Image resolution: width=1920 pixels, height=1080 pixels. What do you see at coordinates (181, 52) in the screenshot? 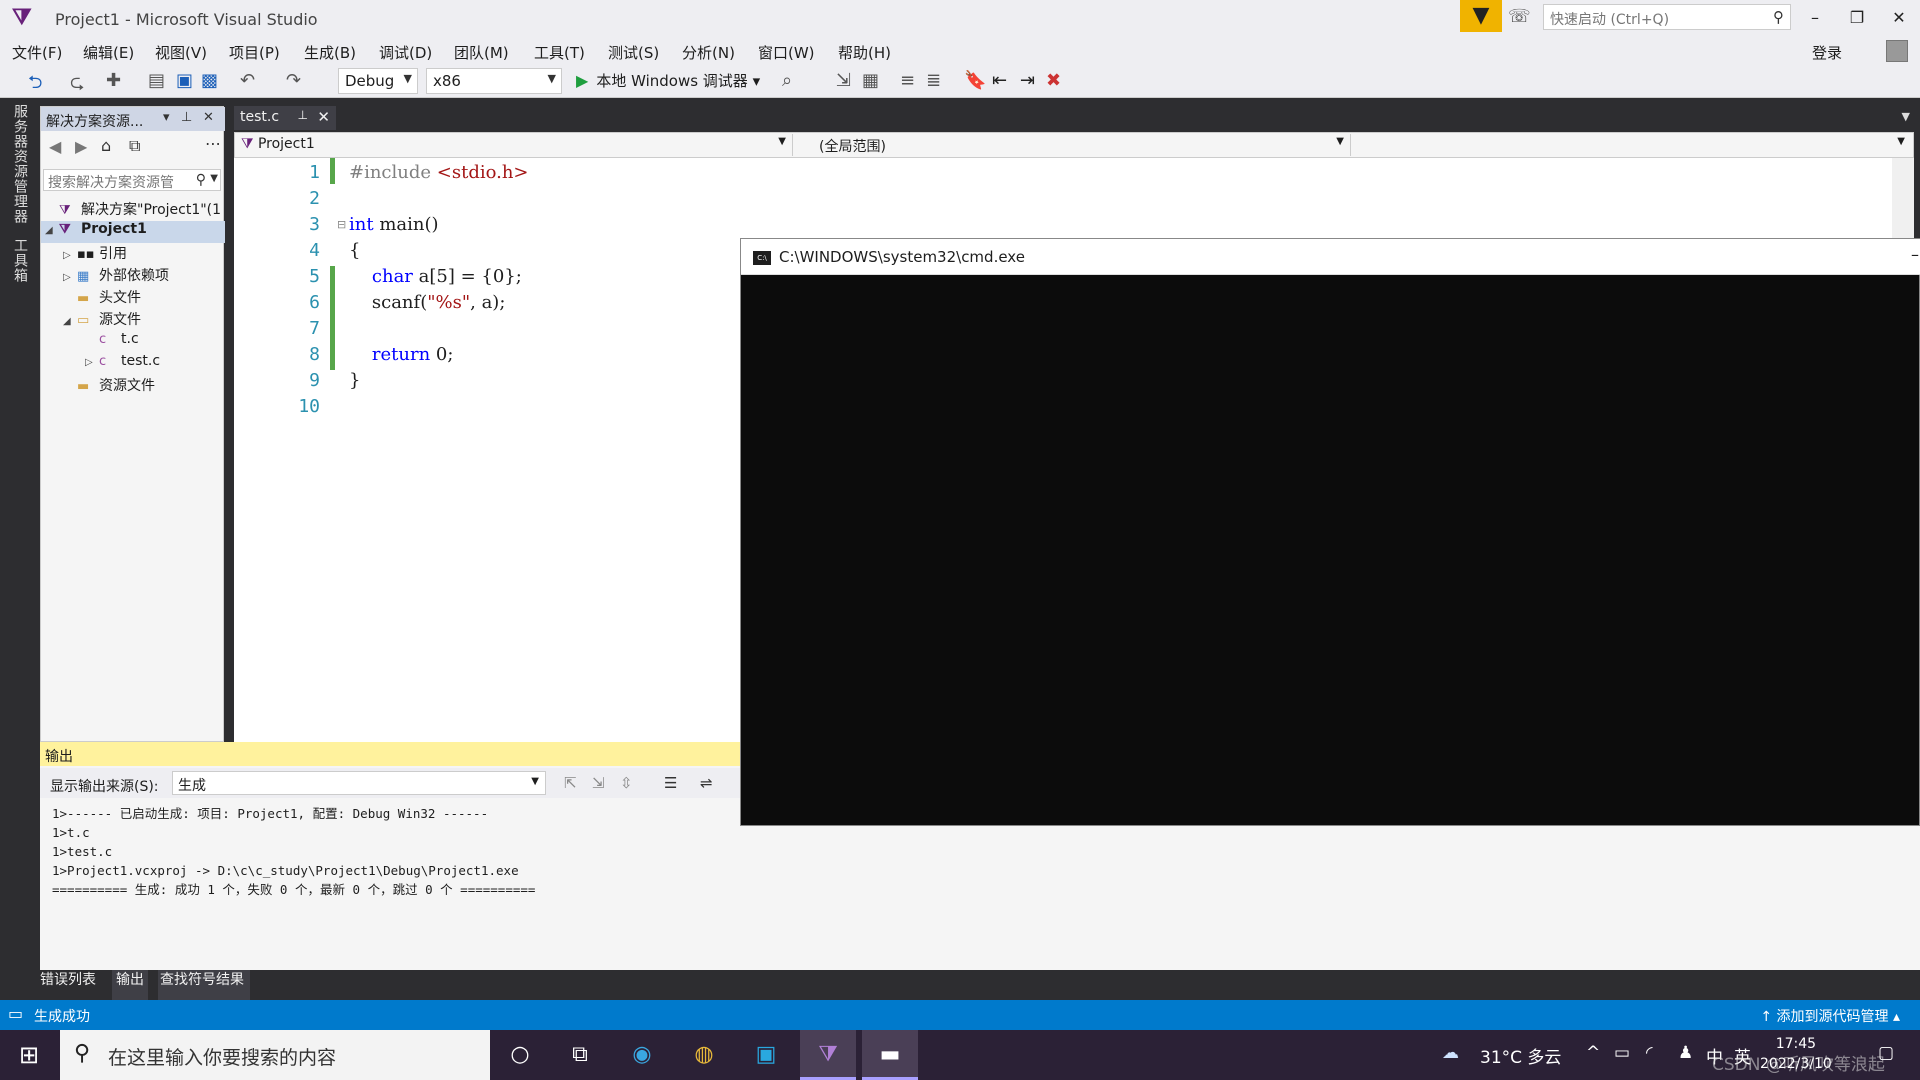
I see `menu-view: 视图(V)` at bounding box center [181, 52].